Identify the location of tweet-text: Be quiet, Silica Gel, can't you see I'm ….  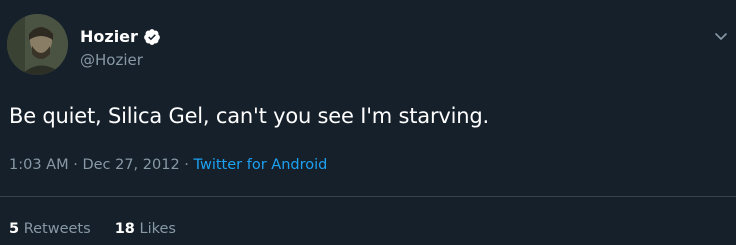
(249, 116).